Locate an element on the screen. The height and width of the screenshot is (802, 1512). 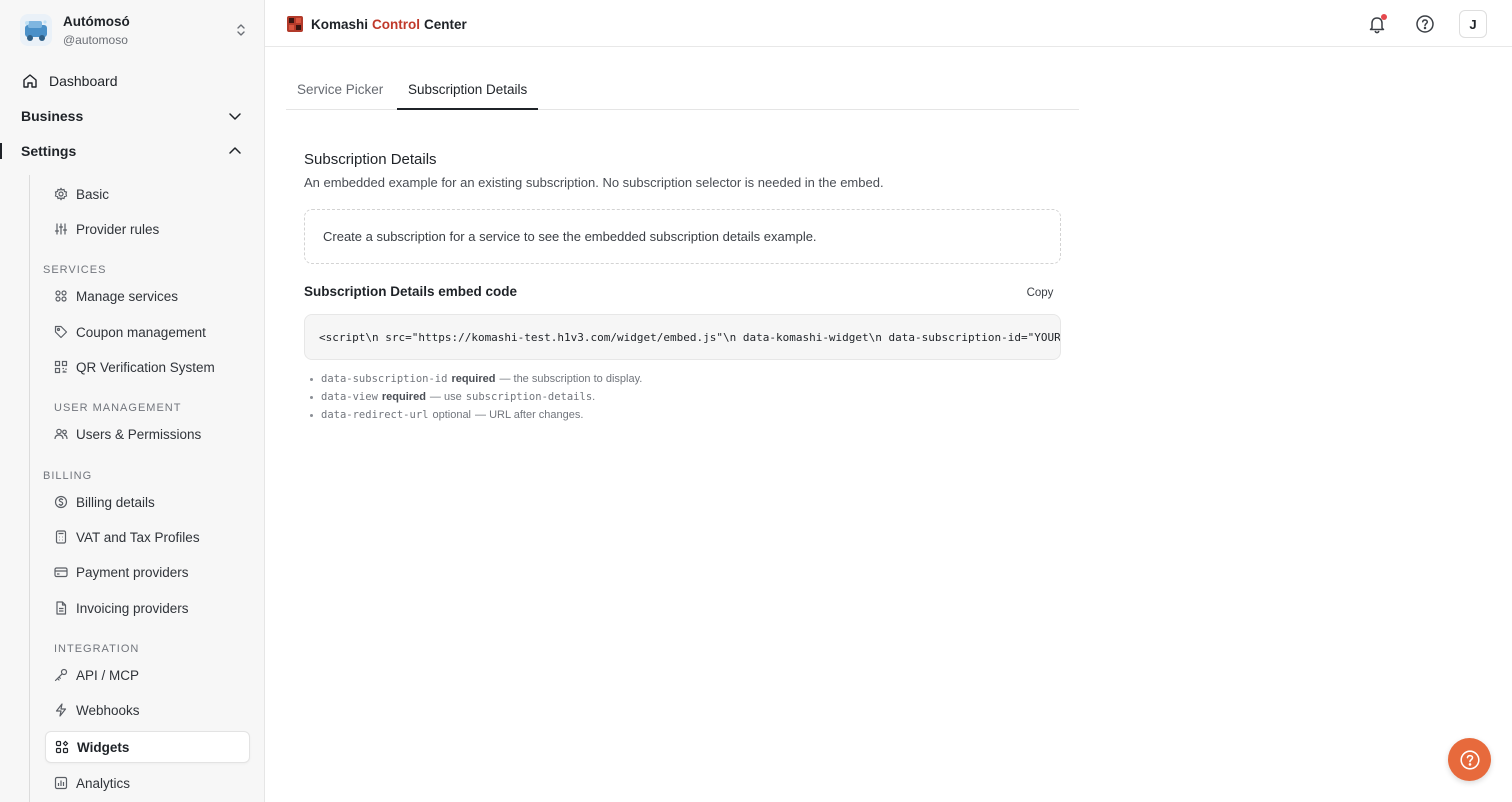
sidebar-item-widgets: Widgets is located at coordinates (147, 747).